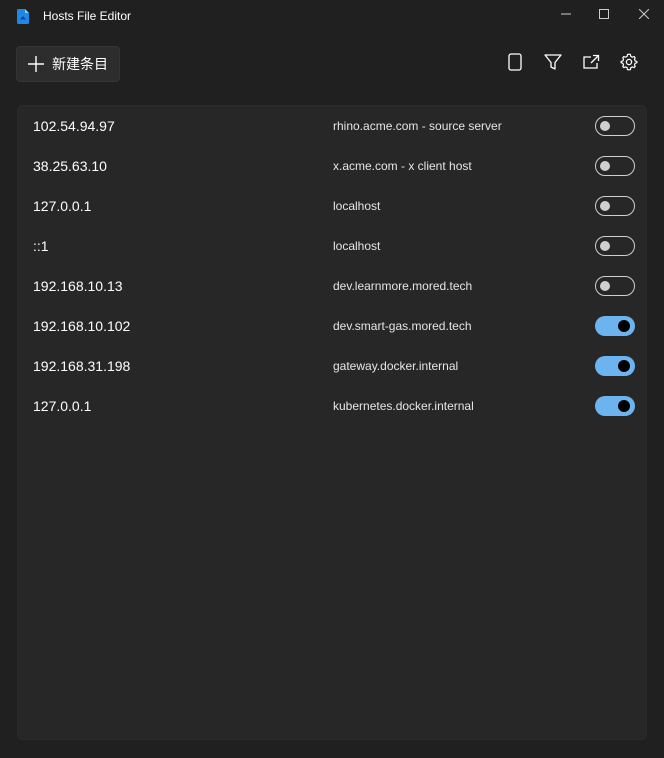  I want to click on new-entry-button: 新建条目, so click(68, 64).